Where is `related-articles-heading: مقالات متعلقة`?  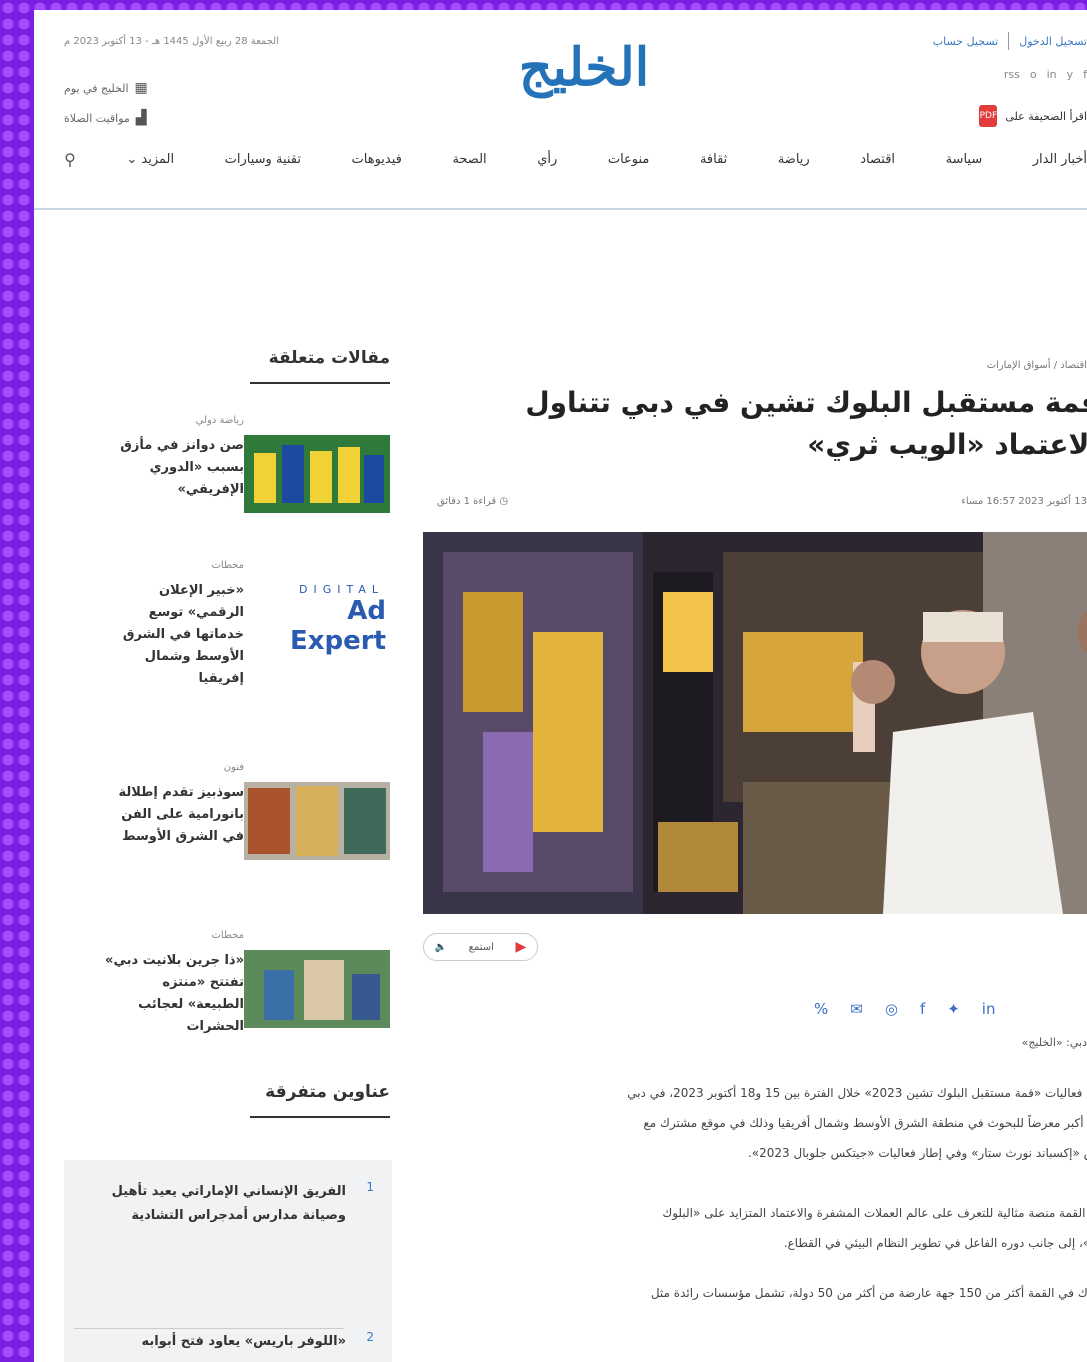 related-articles-heading: مقالات متعلقة is located at coordinates (329, 358).